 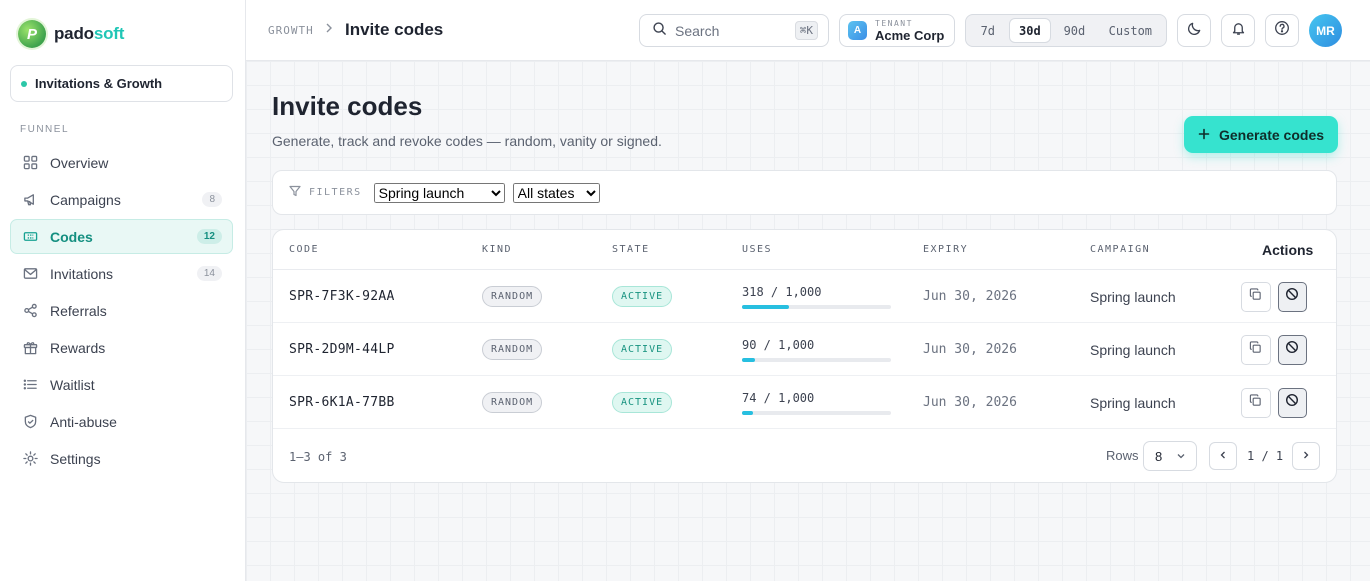 What do you see at coordinates (342, 402) in the screenshot?
I see `code-cell: SPR-6K1A-77BB` at bounding box center [342, 402].